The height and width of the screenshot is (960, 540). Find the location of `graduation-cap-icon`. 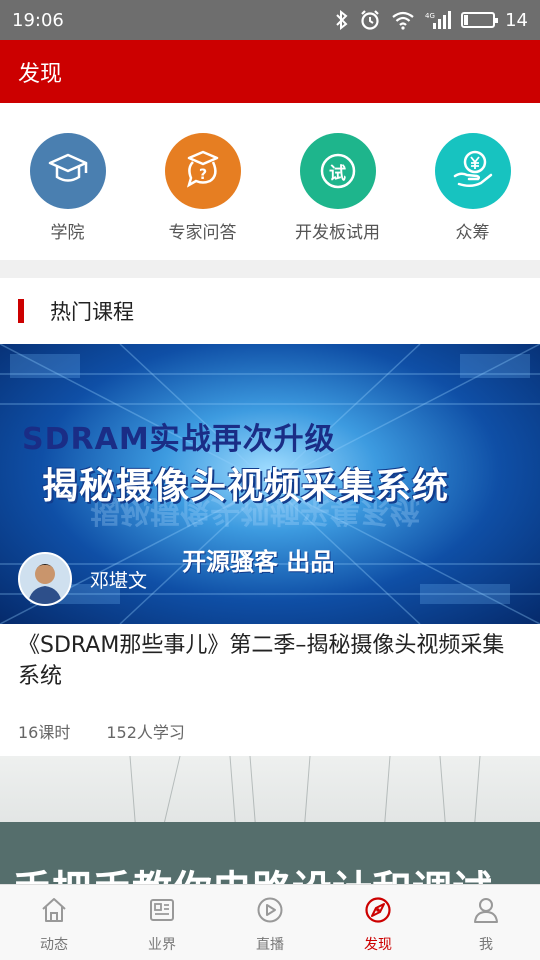

graduation-cap-icon is located at coordinates (68, 171).